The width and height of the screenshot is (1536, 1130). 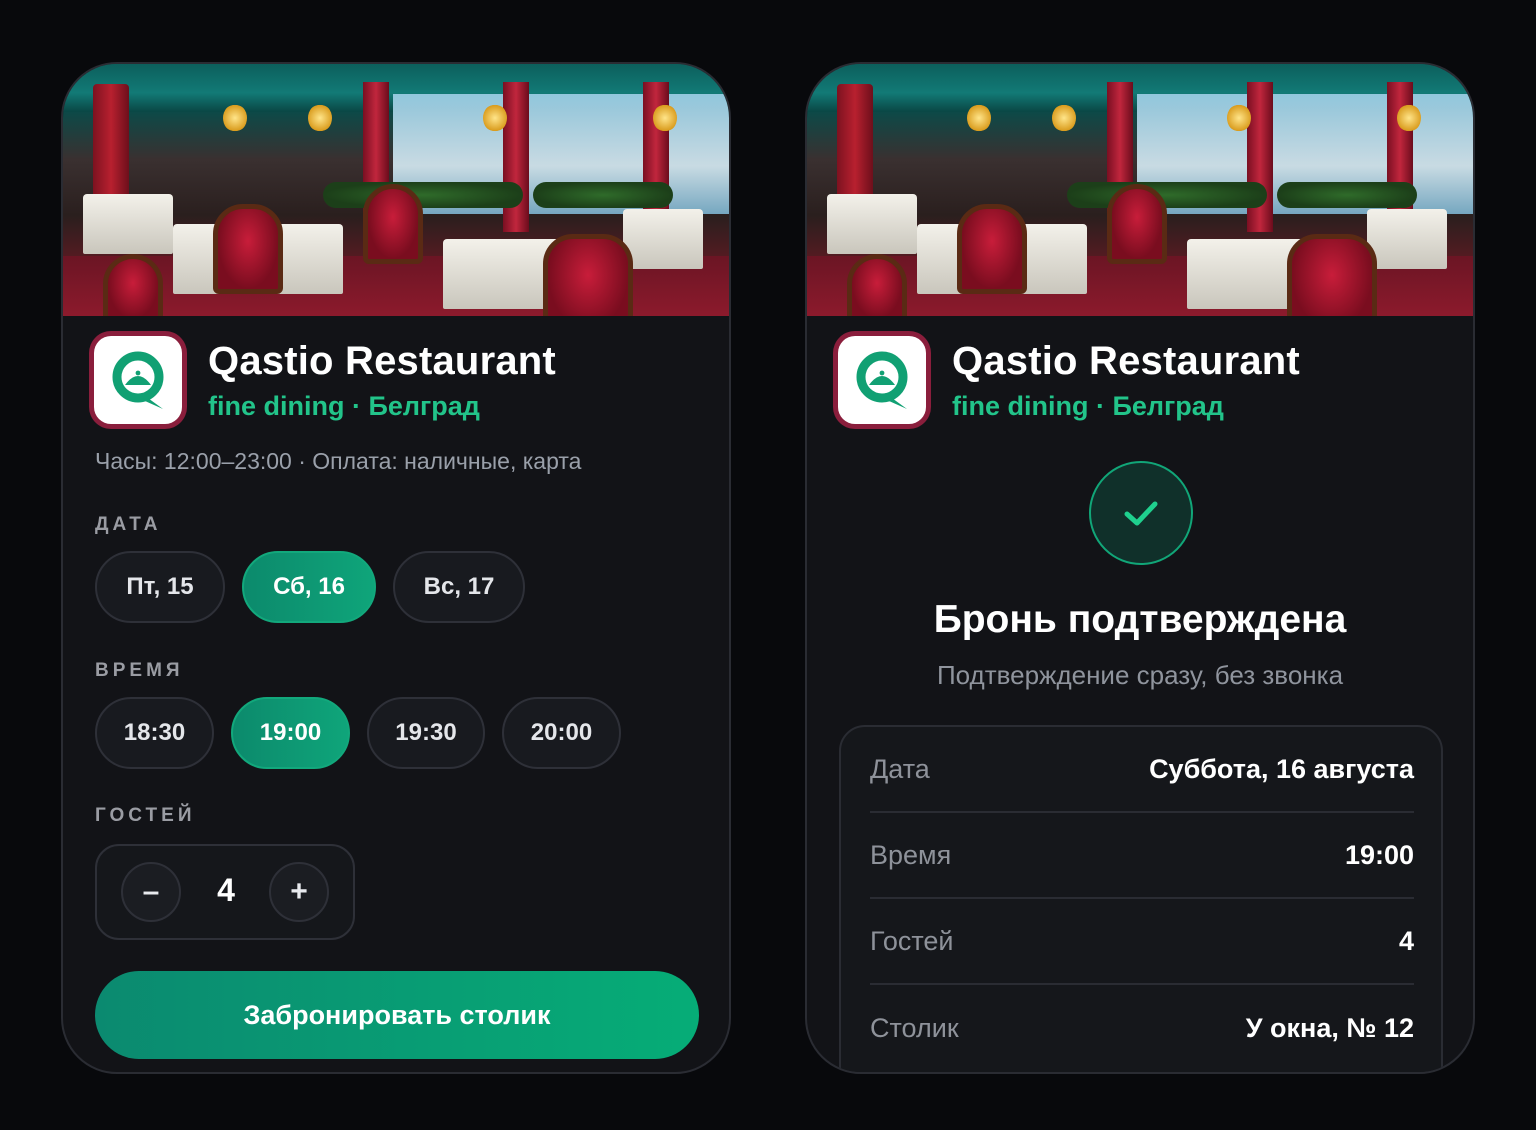 What do you see at coordinates (1142, 942) in the screenshot?
I see `summary-row-guests: Гостей 4` at bounding box center [1142, 942].